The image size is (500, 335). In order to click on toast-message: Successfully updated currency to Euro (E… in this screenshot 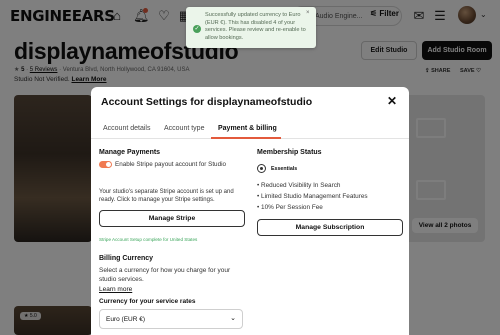, I will do `click(255, 26)`.